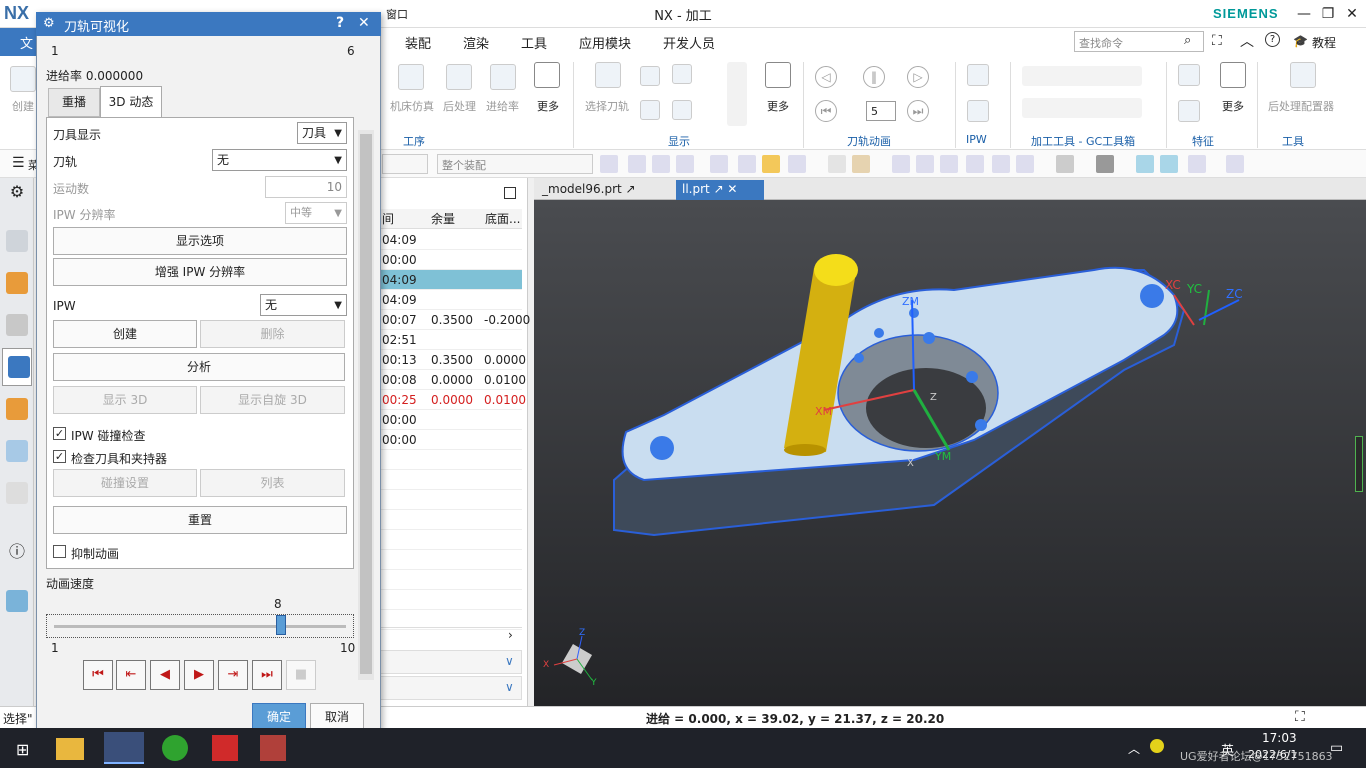 The height and width of the screenshot is (768, 1366). Describe the element at coordinates (510, 635) in the screenshot. I see `scroll-right-icon: ›` at that location.